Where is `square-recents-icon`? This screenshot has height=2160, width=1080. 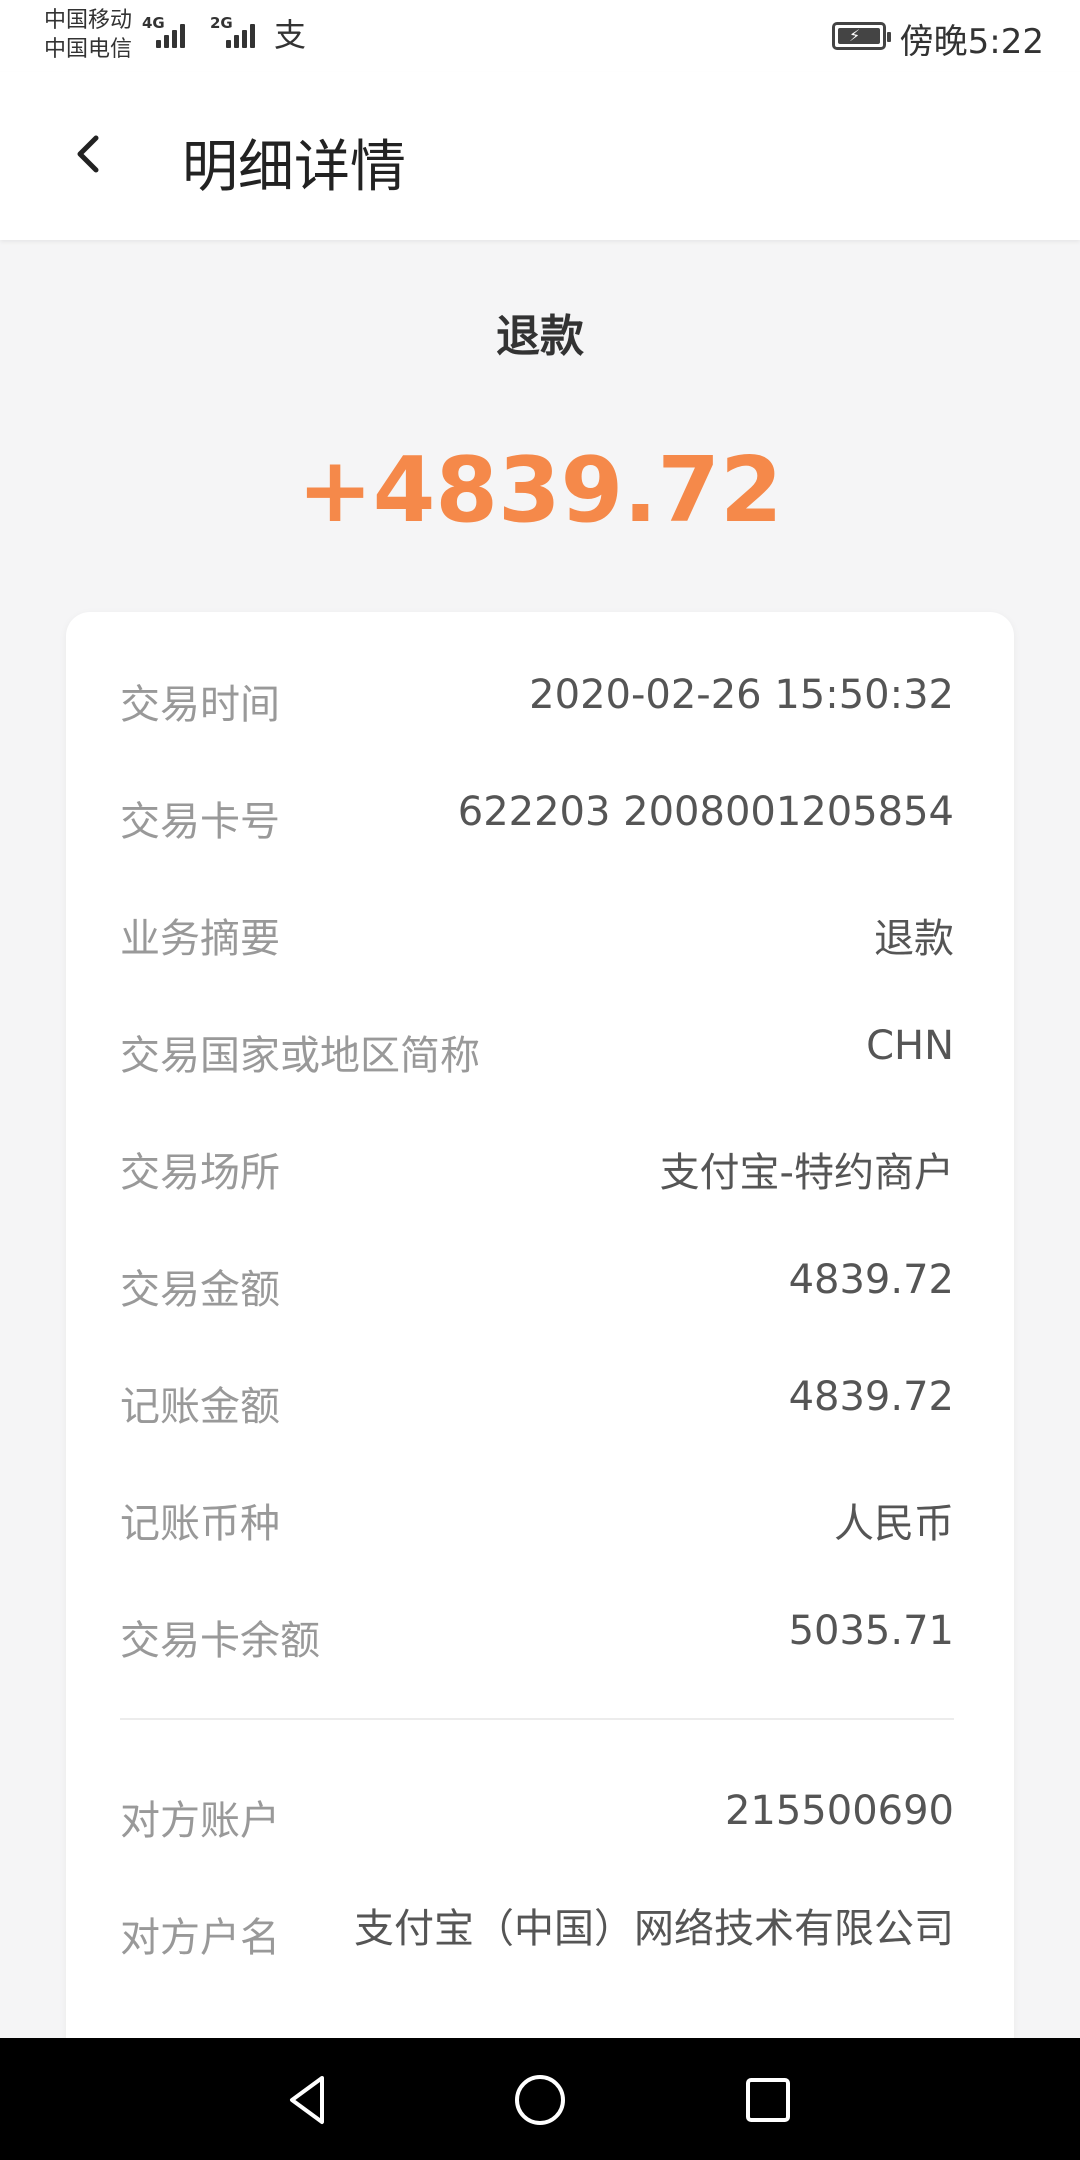
square-recents-icon is located at coordinates (768, 2100).